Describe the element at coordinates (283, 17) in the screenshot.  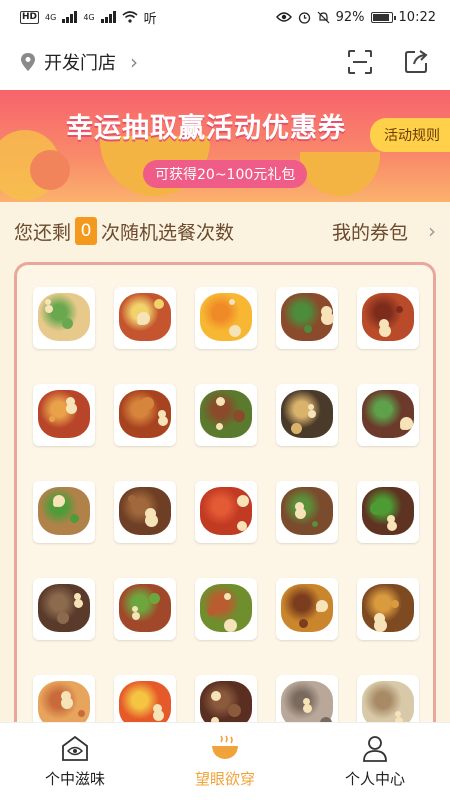
I see `eye-icon` at that location.